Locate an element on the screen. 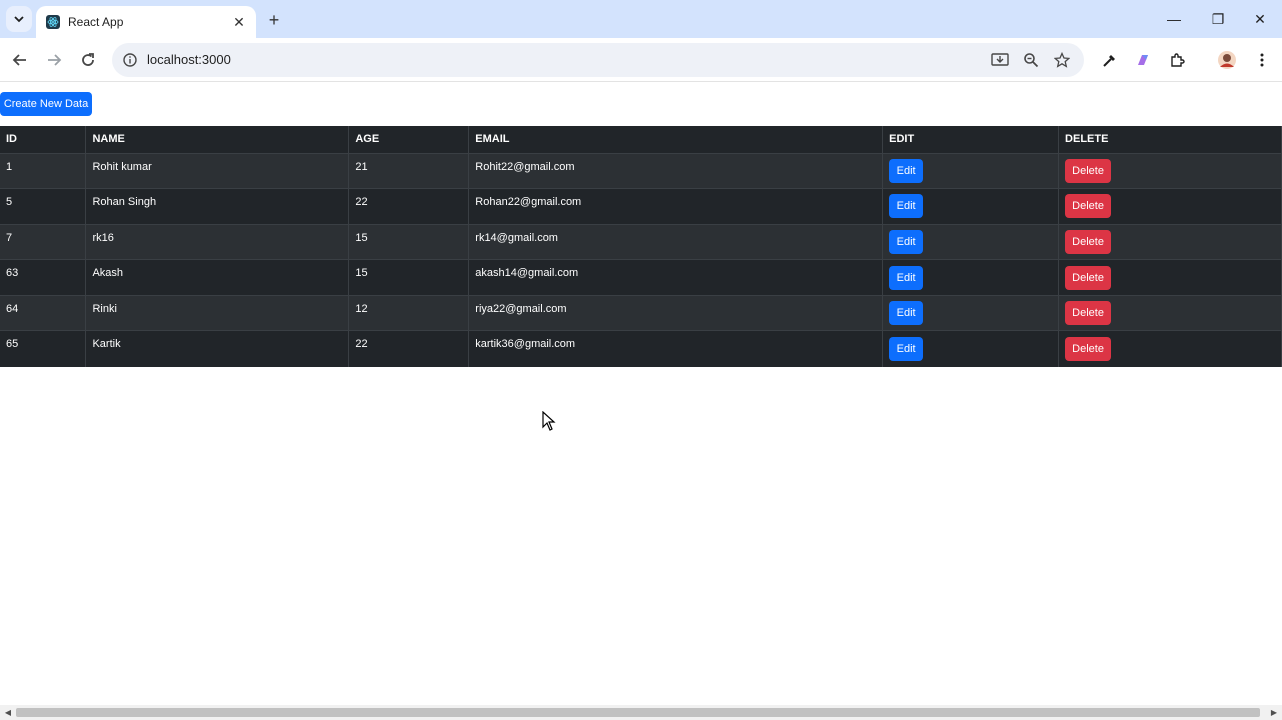 The height and width of the screenshot is (720, 1282). id-cell: 63 is located at coordinates (12, 273).